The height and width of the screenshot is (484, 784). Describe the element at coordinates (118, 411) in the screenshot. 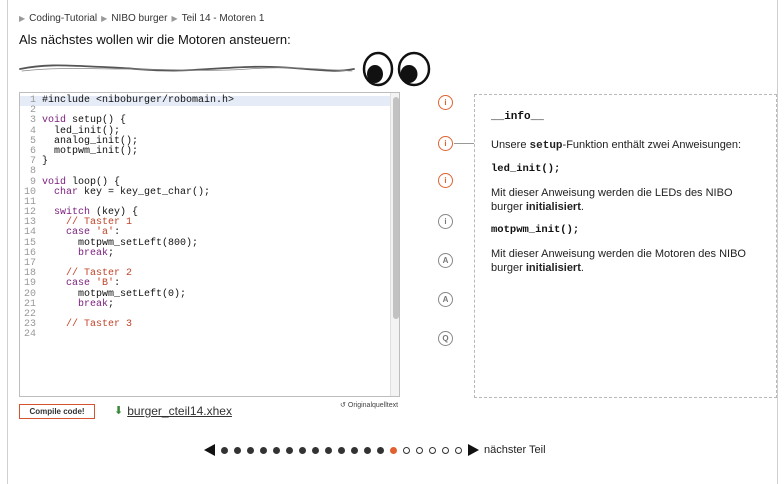

I see `download-icon: ⬇` at that location.